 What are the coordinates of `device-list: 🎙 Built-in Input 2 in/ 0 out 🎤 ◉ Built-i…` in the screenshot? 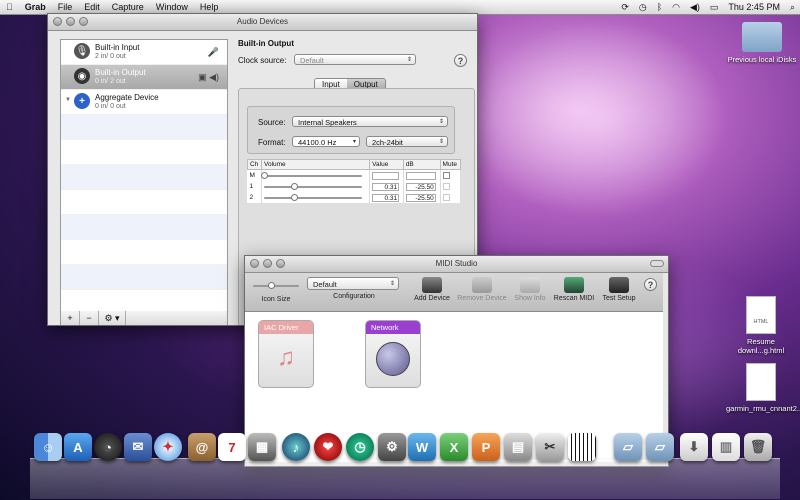 It's located at (144, 176).